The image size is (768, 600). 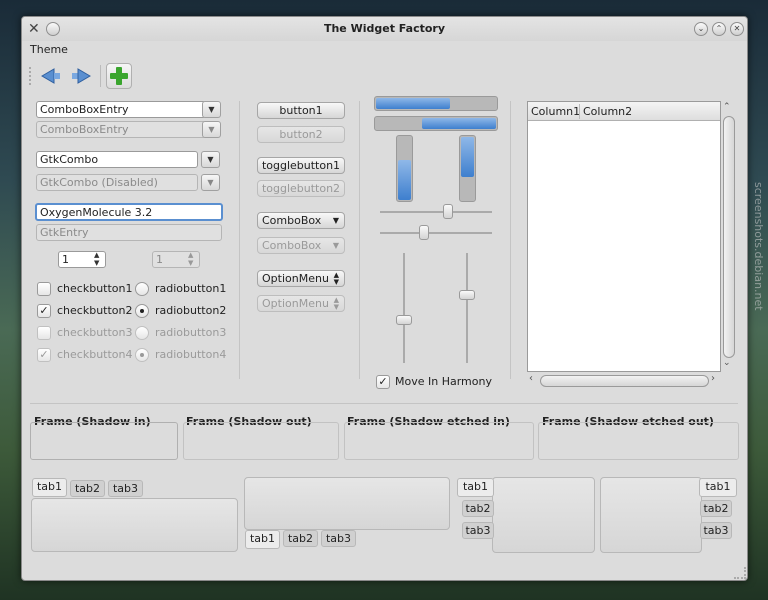 I want to click on progressbar-h1-fill, so click(x=413, y=103).